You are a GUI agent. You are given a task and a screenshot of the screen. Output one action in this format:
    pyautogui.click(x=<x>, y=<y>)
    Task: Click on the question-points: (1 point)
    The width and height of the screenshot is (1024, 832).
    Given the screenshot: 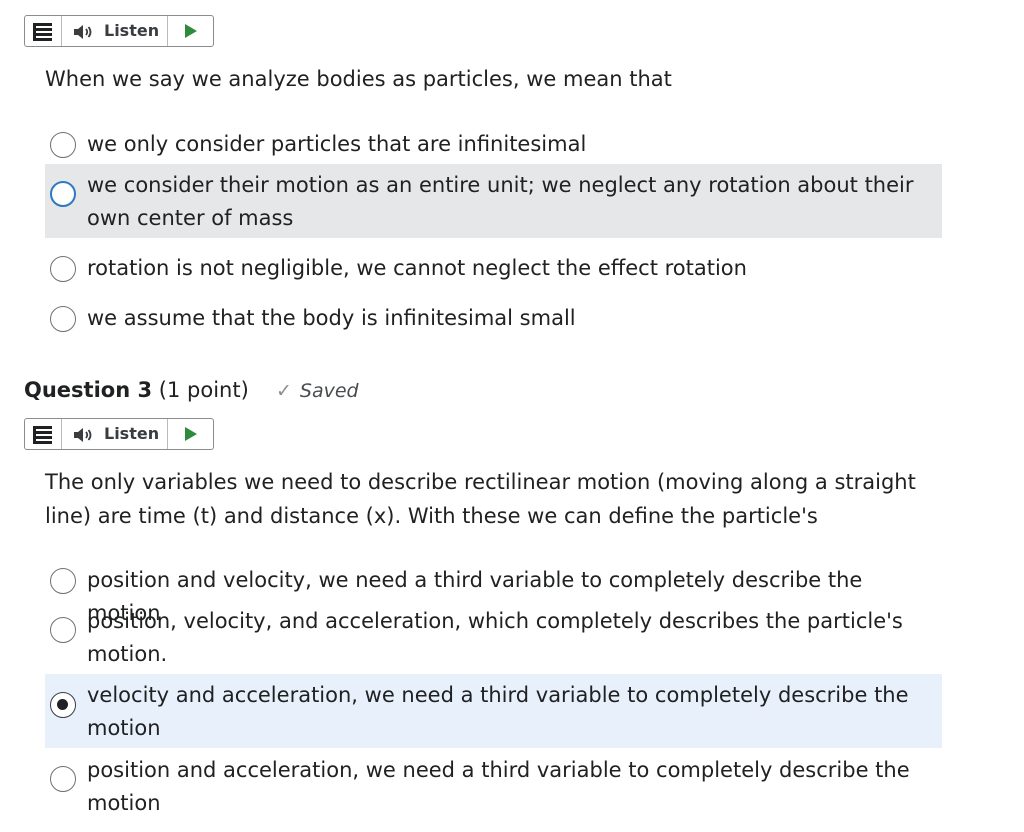 What is the action you would take?
    pyautogui.click(x=203, y=390)
    